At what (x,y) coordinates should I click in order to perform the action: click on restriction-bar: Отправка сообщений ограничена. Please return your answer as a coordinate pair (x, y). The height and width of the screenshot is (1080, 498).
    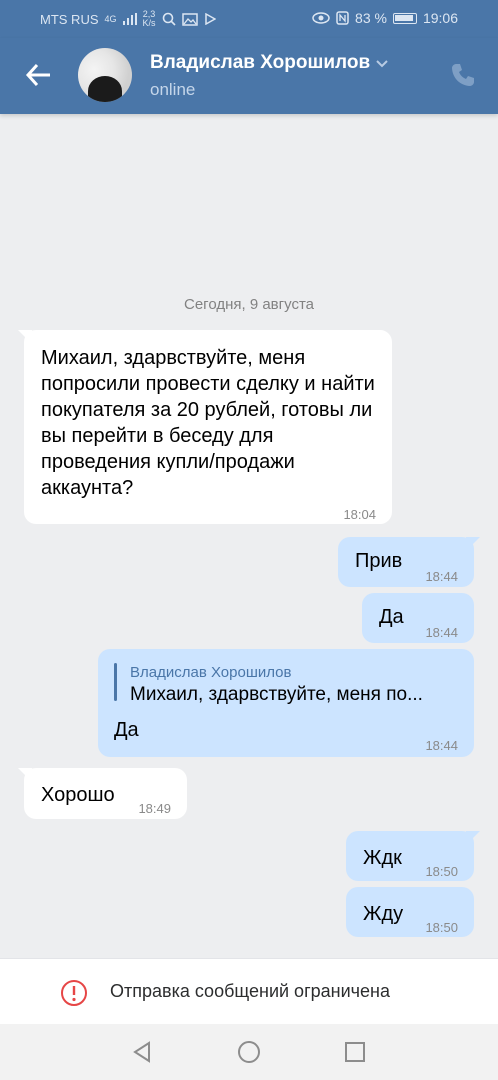
    Looking at the image, I should click on (249, 991).